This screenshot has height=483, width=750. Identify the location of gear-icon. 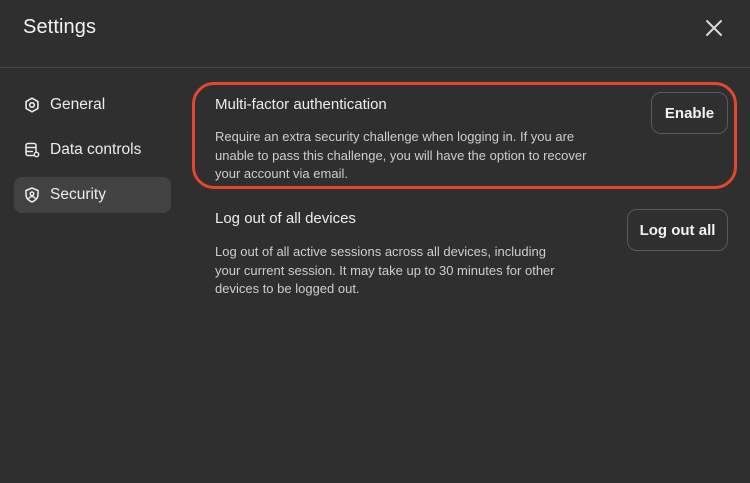
(32, 105).